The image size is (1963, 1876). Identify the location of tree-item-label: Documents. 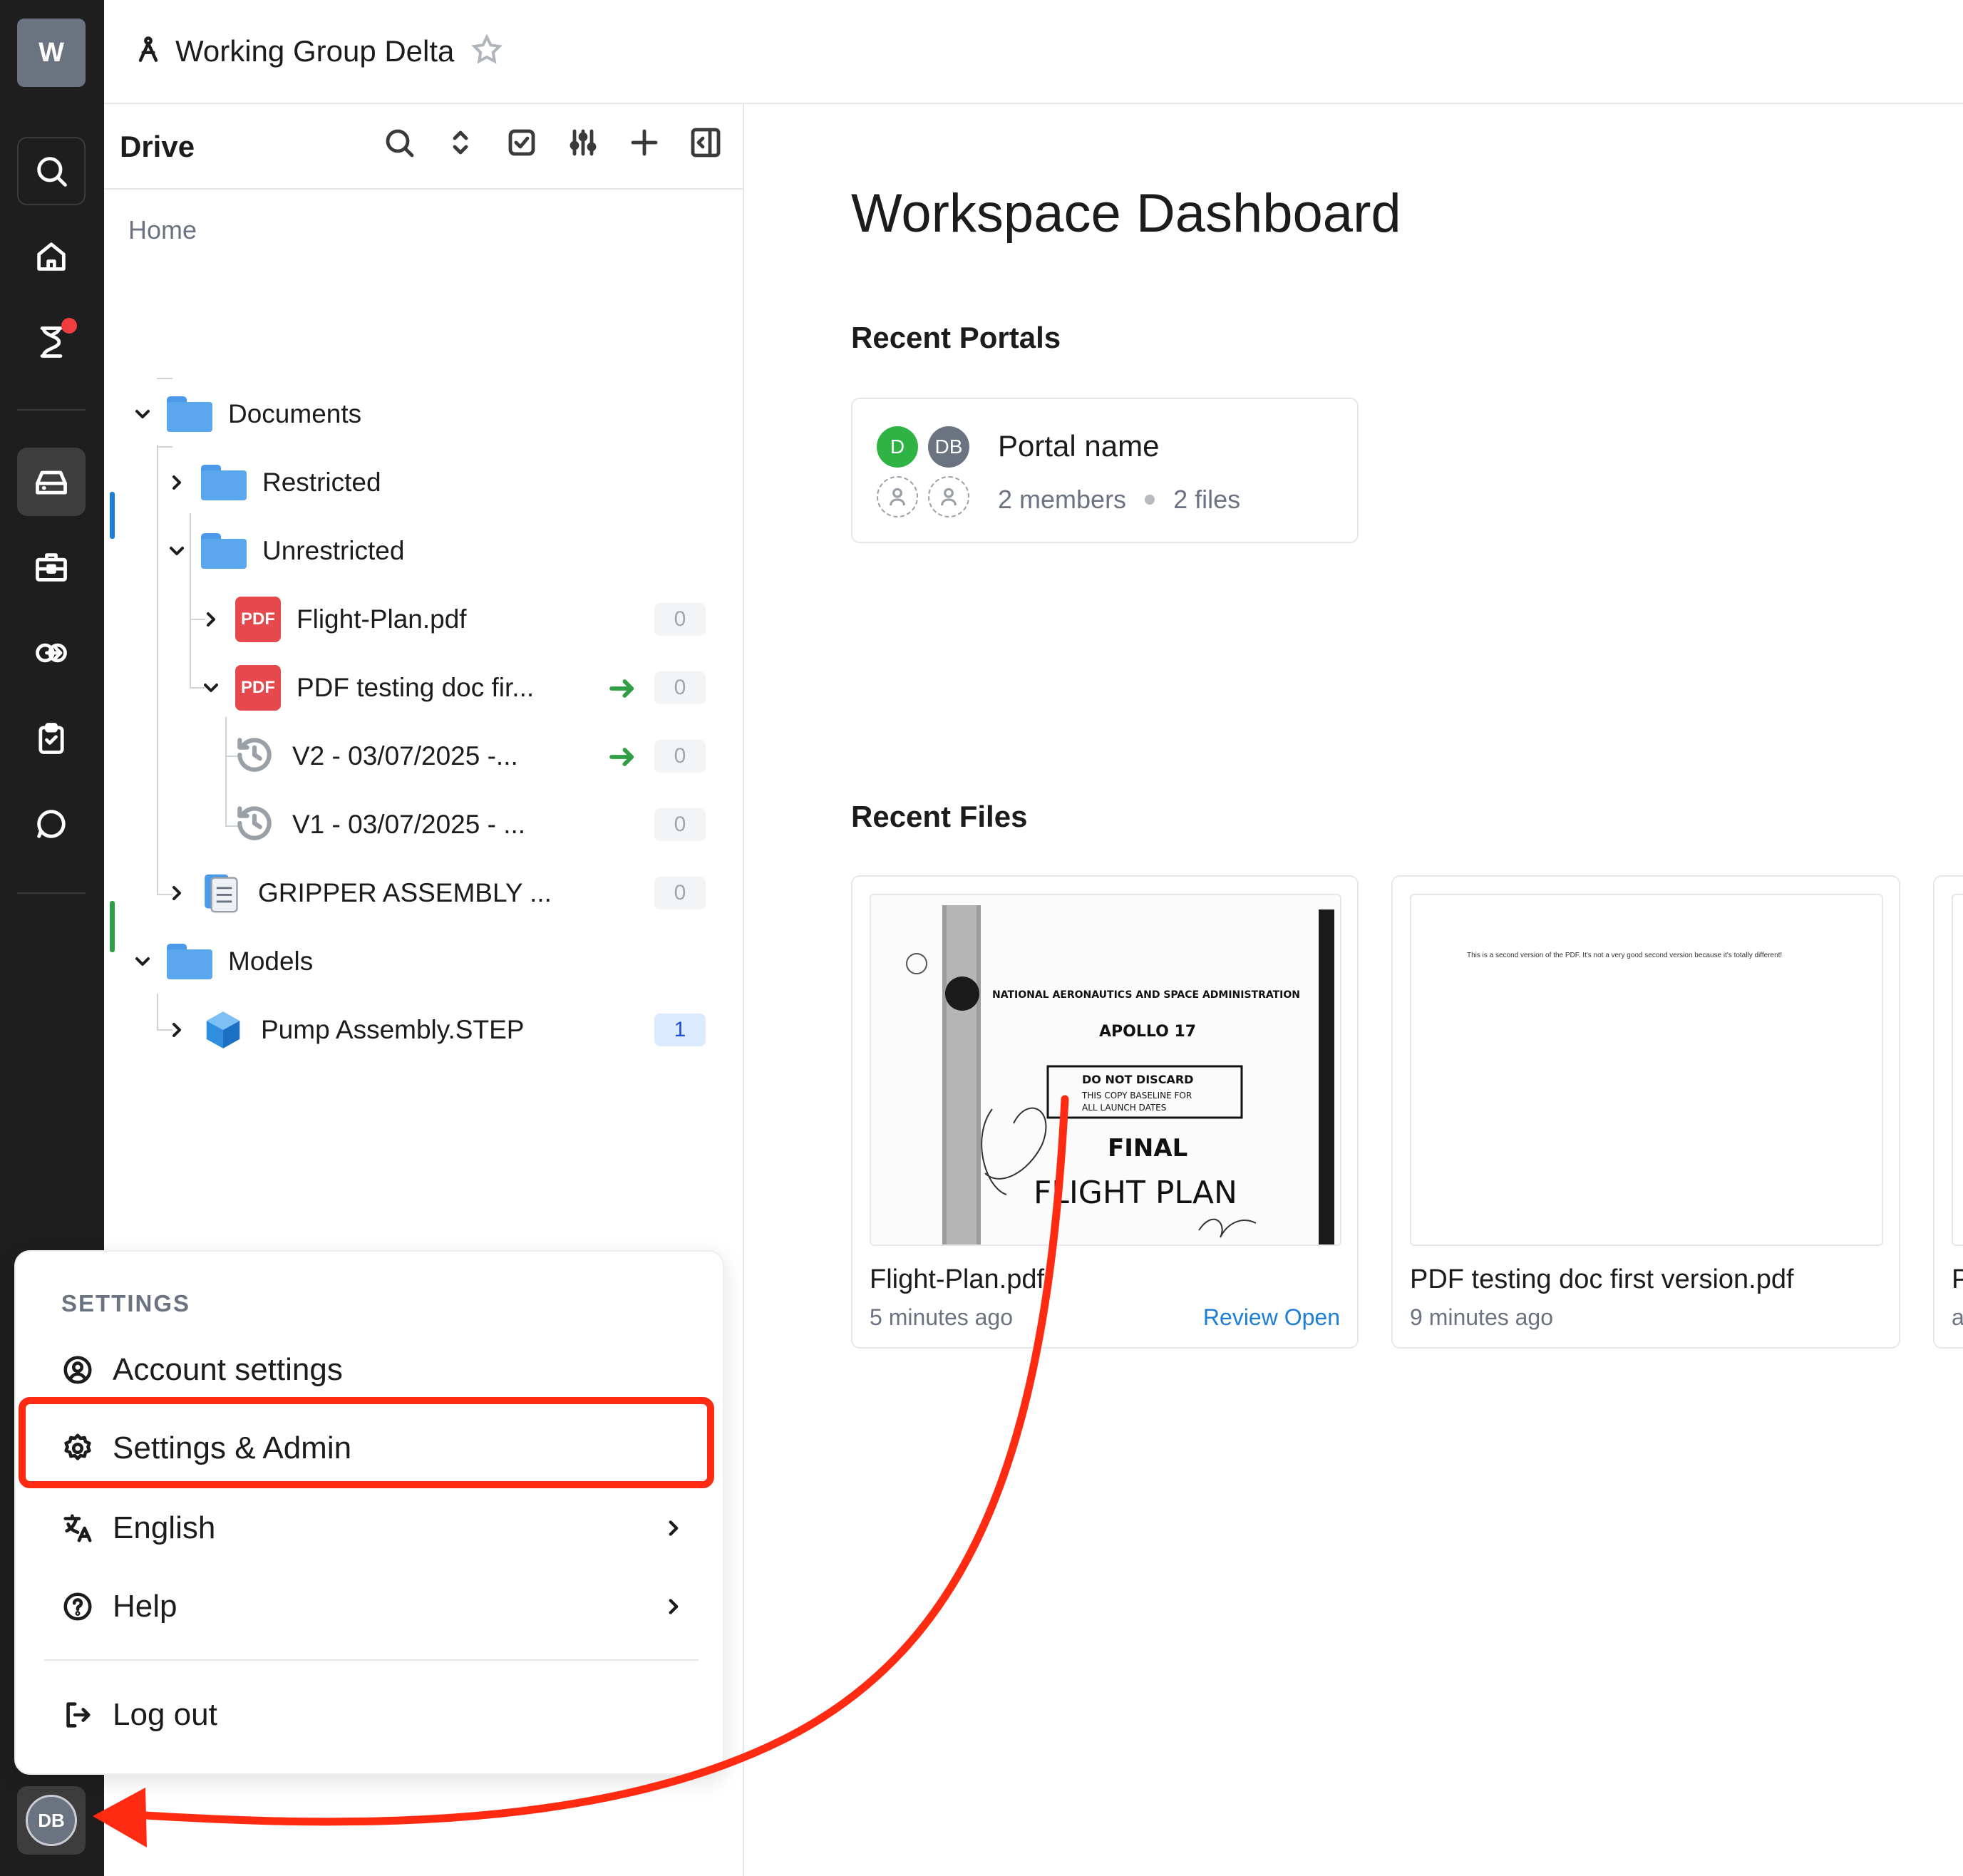
(295, 414).